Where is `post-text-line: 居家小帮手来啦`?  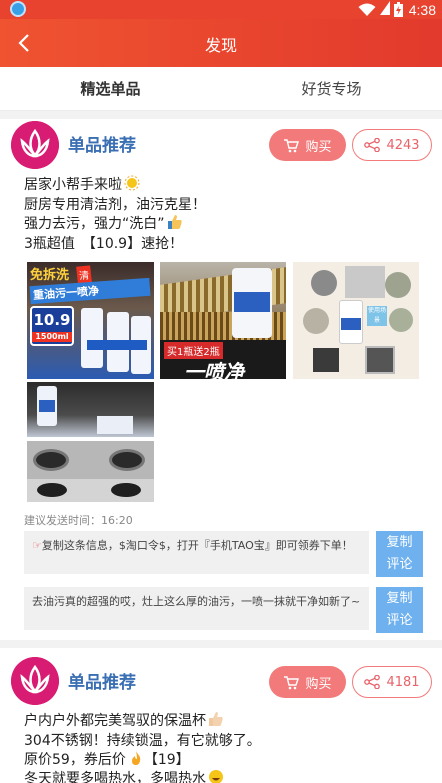 post-text-line: 居家小帮手来啦 is located at coordinates (82, 184).